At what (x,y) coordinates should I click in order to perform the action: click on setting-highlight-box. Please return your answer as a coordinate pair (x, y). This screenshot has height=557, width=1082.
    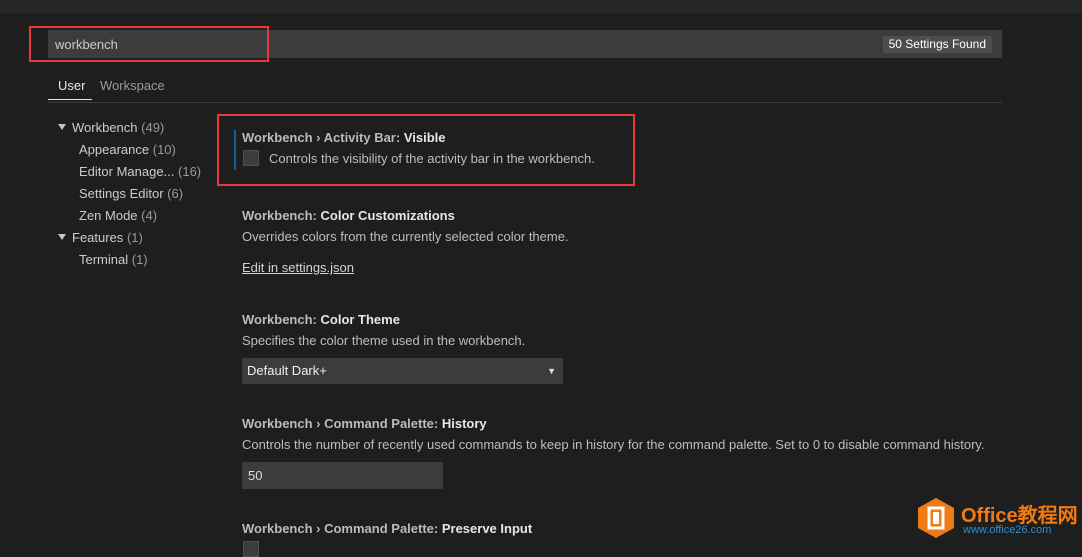
    Looking at the image, I should click on (426, 150).